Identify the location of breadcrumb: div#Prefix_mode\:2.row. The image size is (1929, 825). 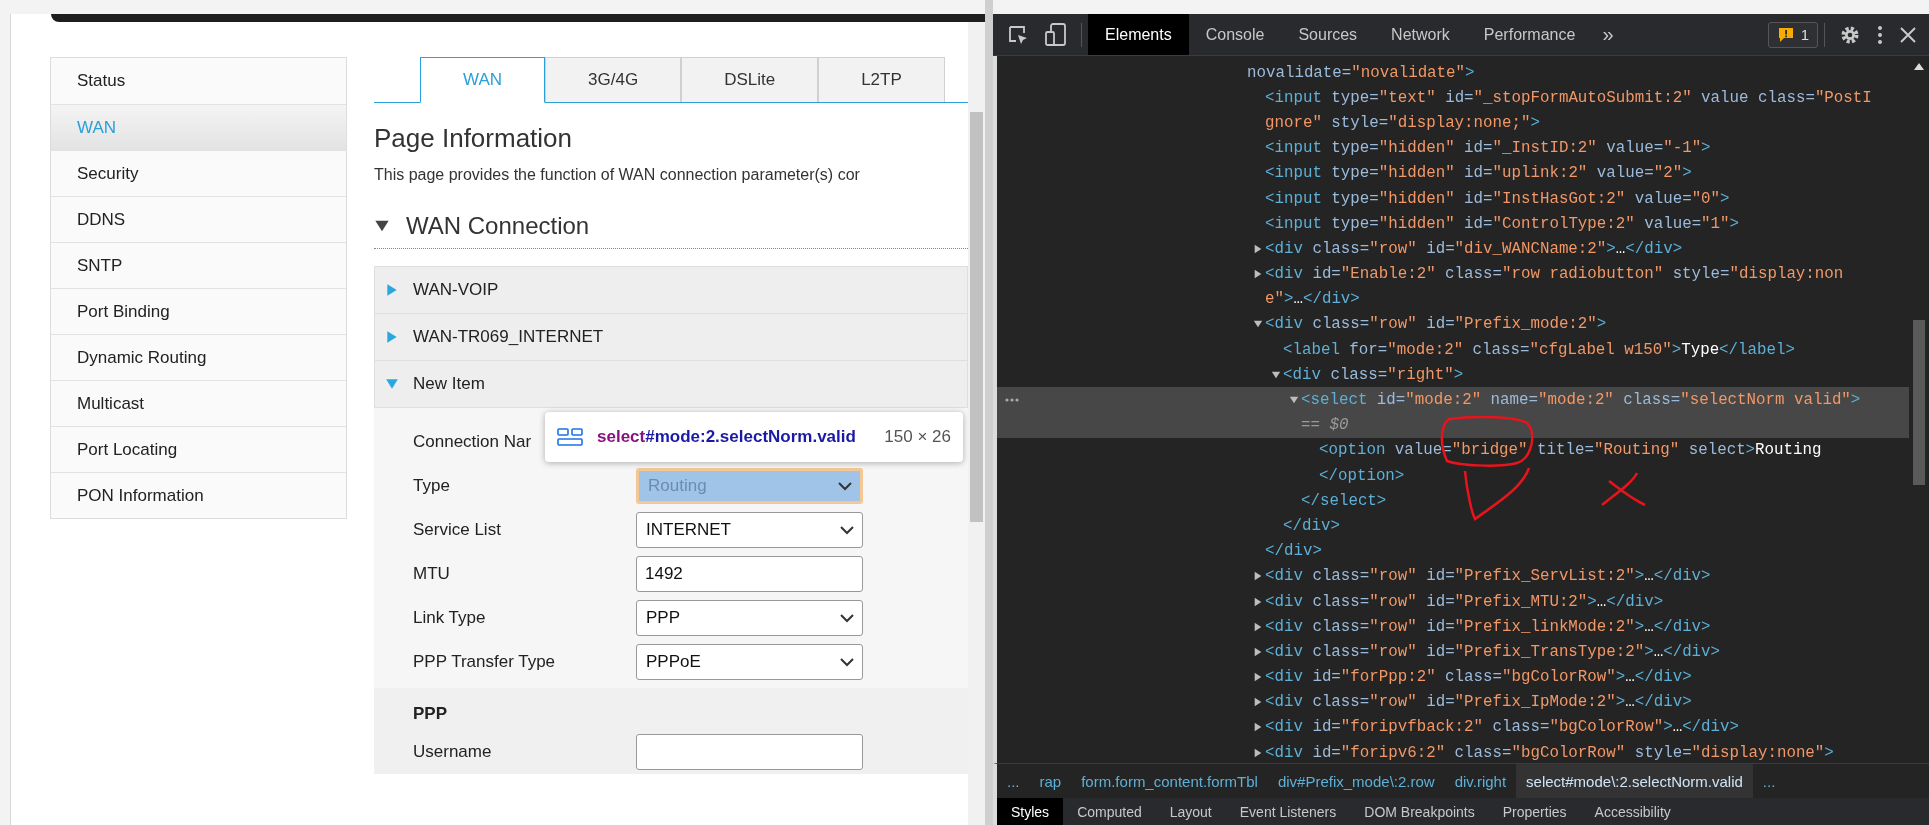
(1356, 781).